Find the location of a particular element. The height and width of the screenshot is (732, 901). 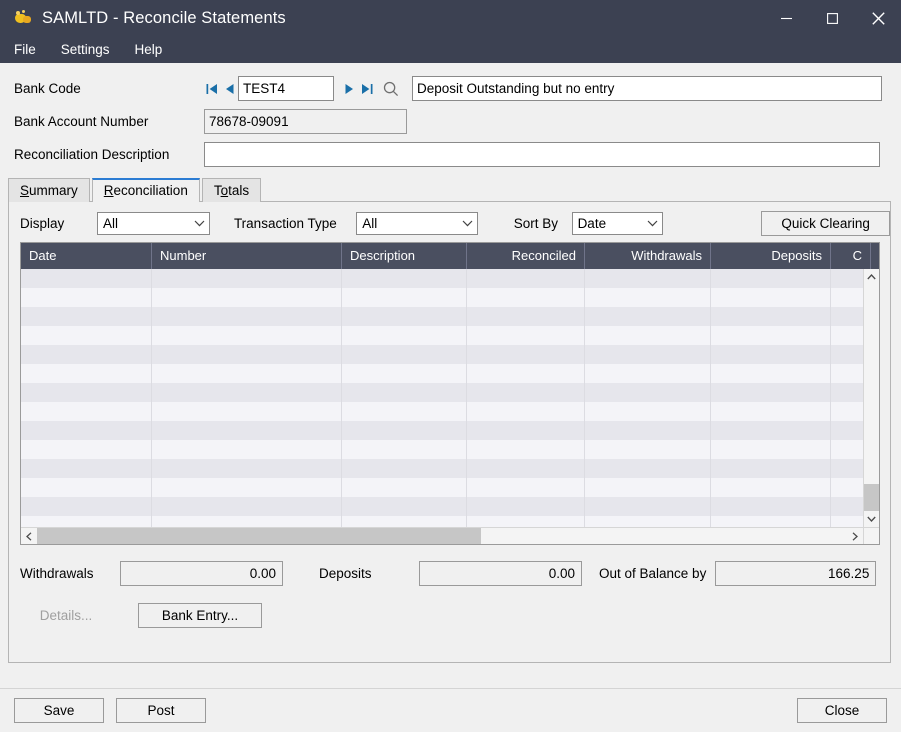

vertical-scrollbar is located at coordinates (871, 400).